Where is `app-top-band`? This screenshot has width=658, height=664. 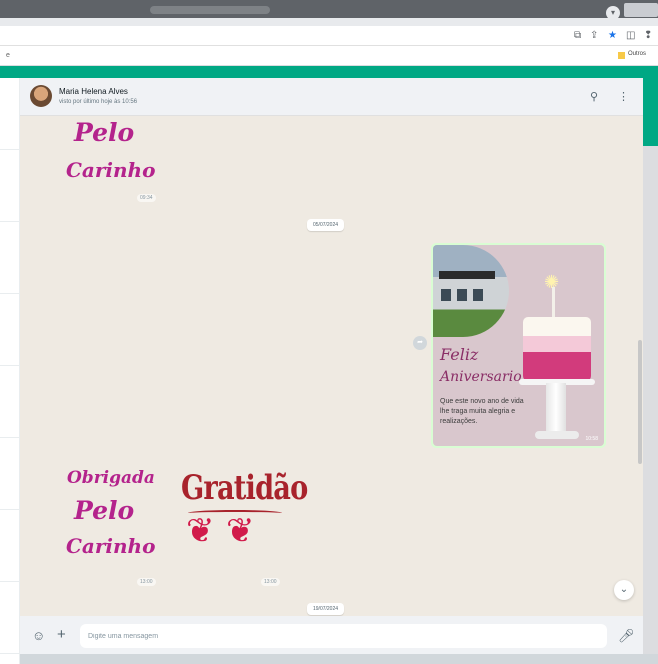 app-top-band is located at coordinates (329, 72).